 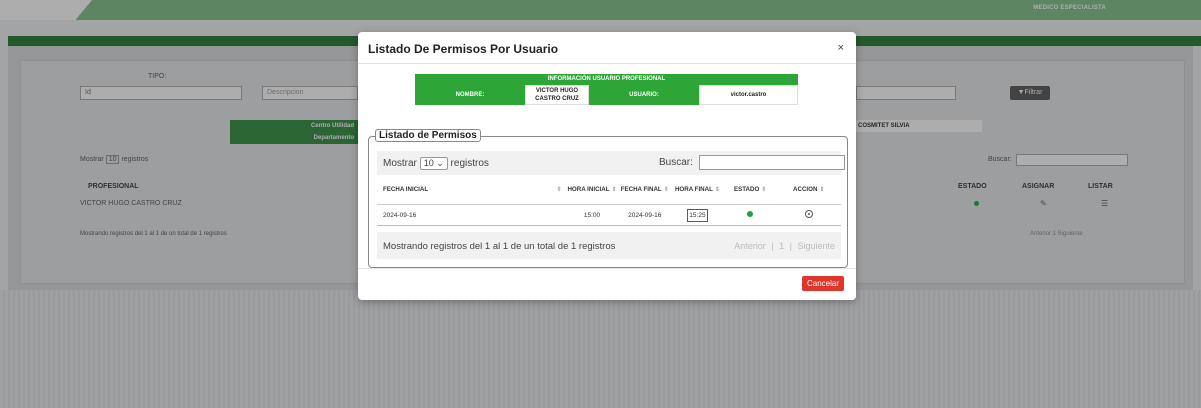 What do you see at coordinates (471, 190) in the screenshot?
I see `col-fecha-inicial: FECHA INICIAL ⇕` at bounding box center [471, 190].